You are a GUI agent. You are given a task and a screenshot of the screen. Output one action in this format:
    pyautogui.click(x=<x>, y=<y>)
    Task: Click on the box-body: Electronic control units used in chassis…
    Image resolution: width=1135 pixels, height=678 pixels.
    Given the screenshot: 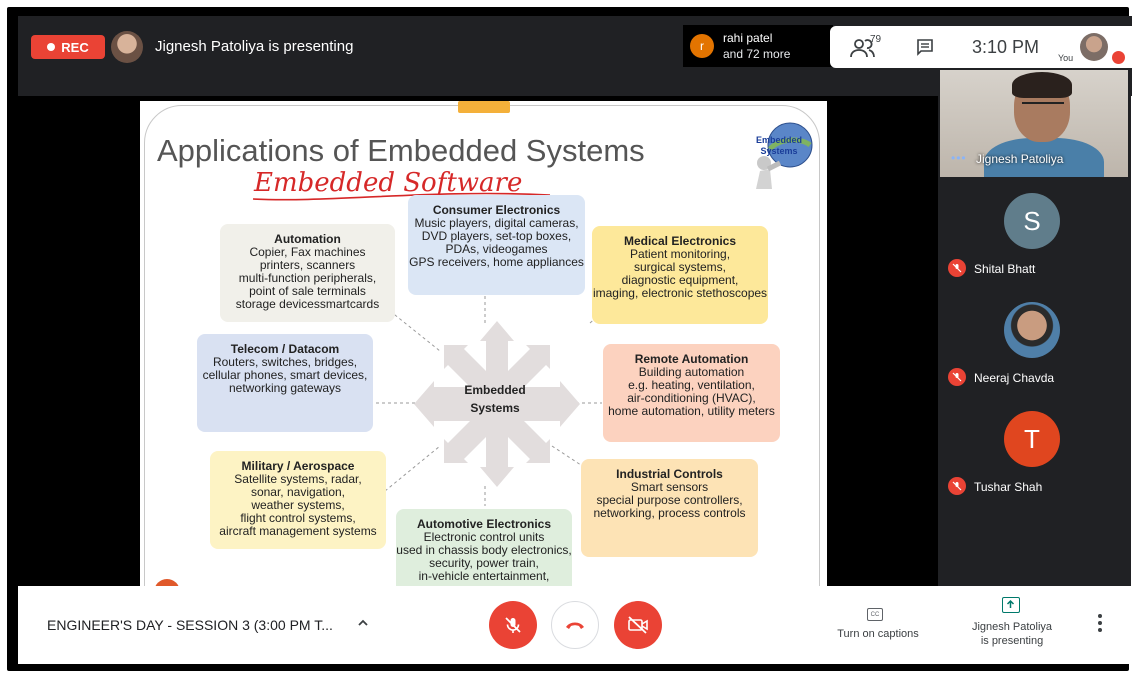 What is the action you would take?
    pyautogui.click(x=484, y=556)
    